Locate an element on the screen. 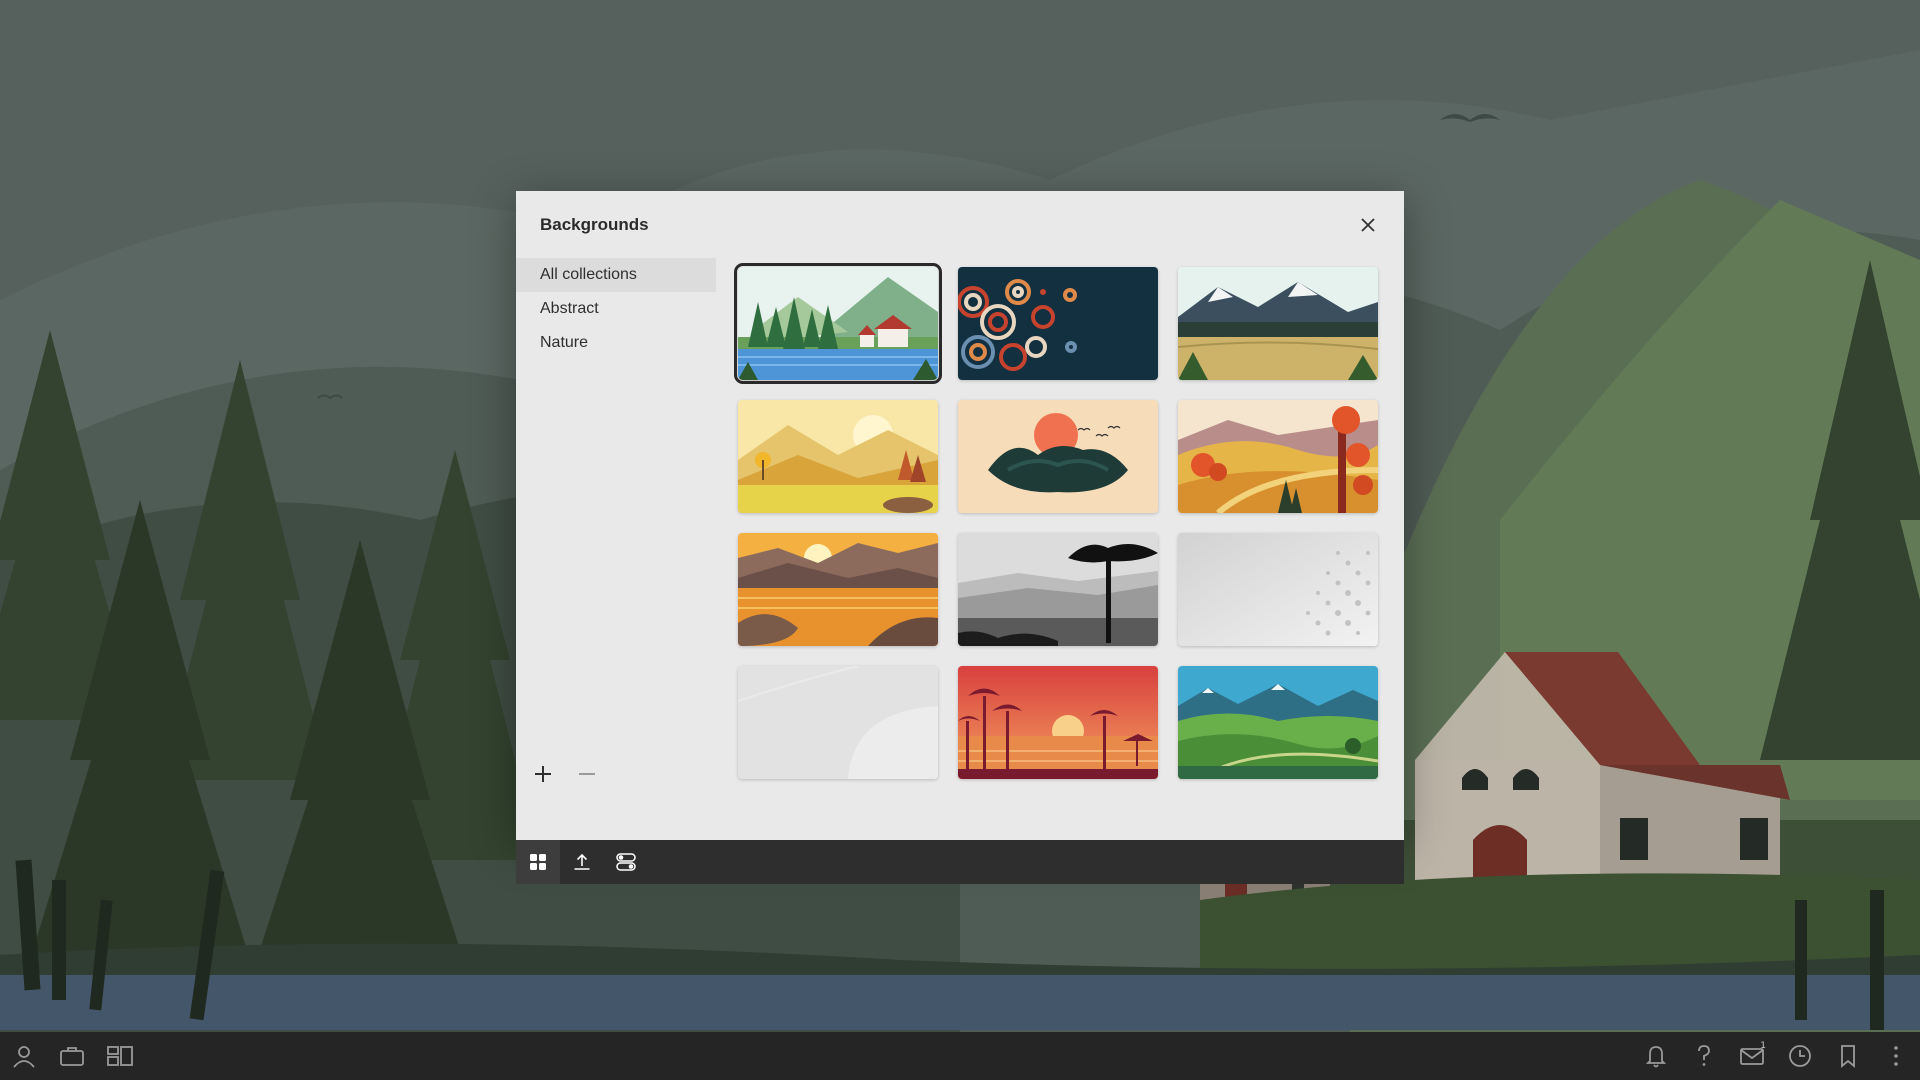  layout-button is located at coordinates (120, 1056).